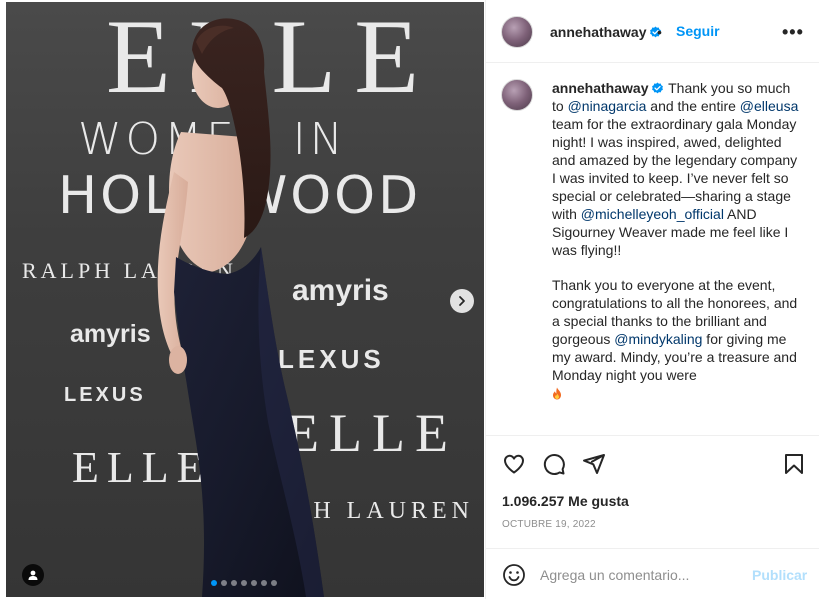 This screenshot has width=819, height=599. What do you see at coordinates (779, 575) in the screenshot?
I see `publish-button: Publicar` at bounding box center [779, 575].